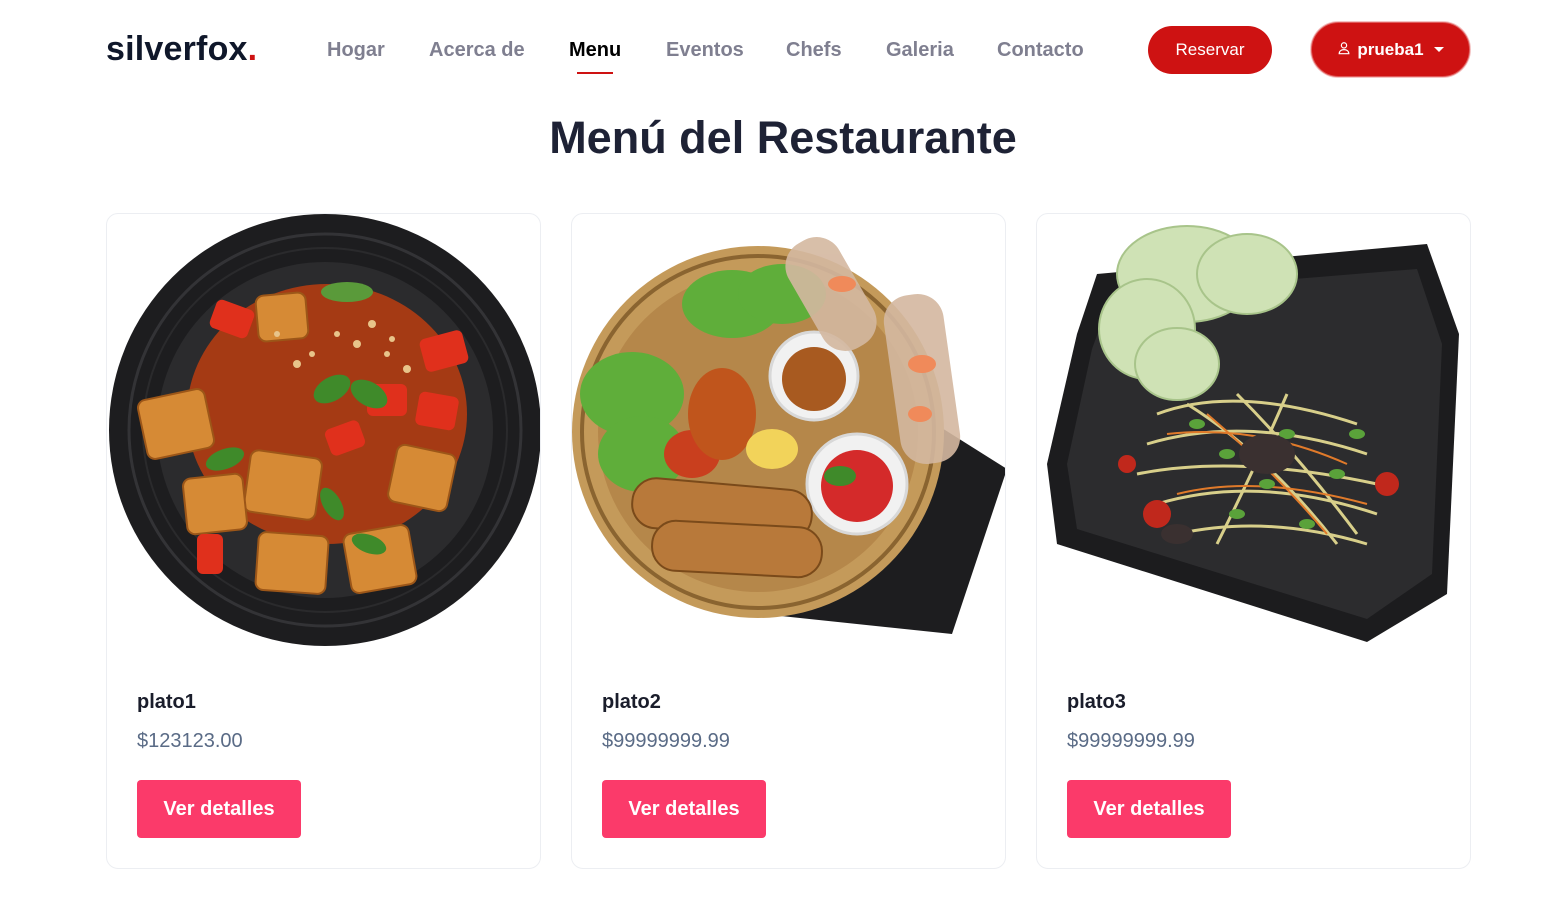  I want to click on brand-logo: silverfox., so click(181, 49).